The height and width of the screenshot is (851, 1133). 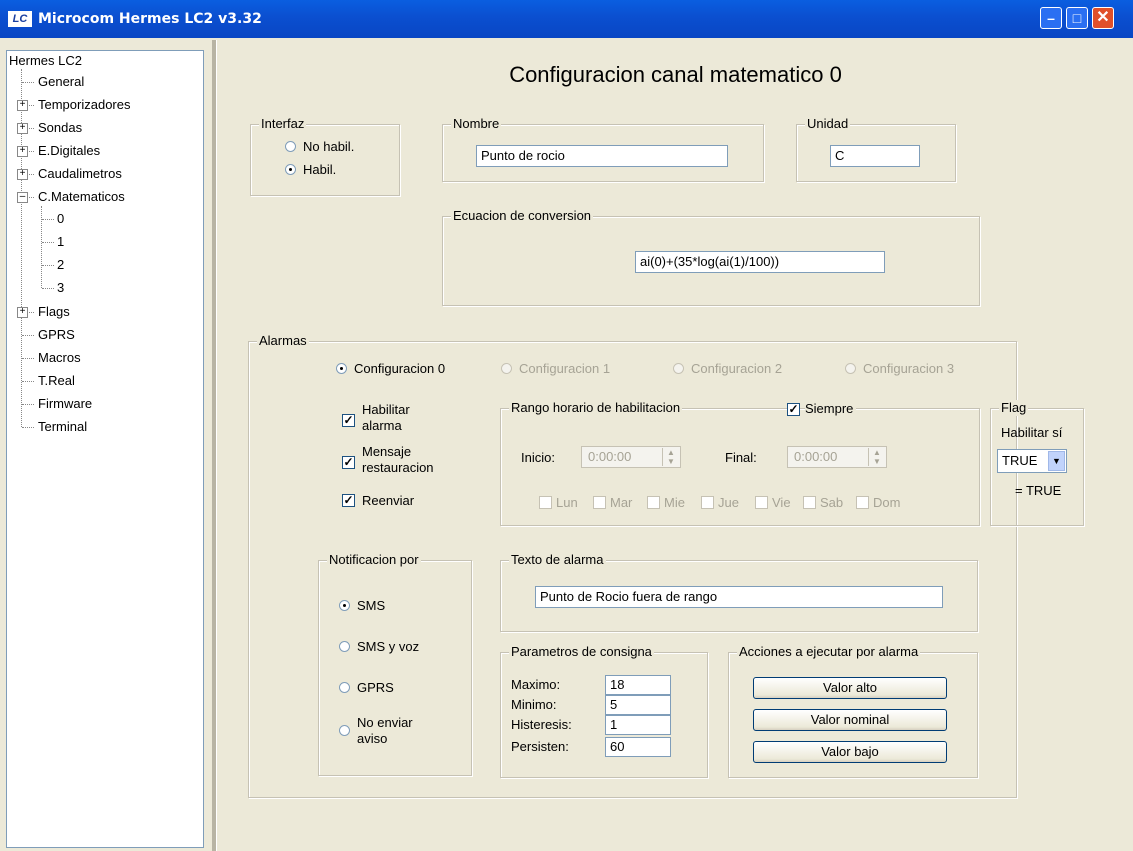 What do you see at coordinates (348, 500) in the screenshot?
I see `reenviar-checkbox: ✓` at bounding box center [348, 500].